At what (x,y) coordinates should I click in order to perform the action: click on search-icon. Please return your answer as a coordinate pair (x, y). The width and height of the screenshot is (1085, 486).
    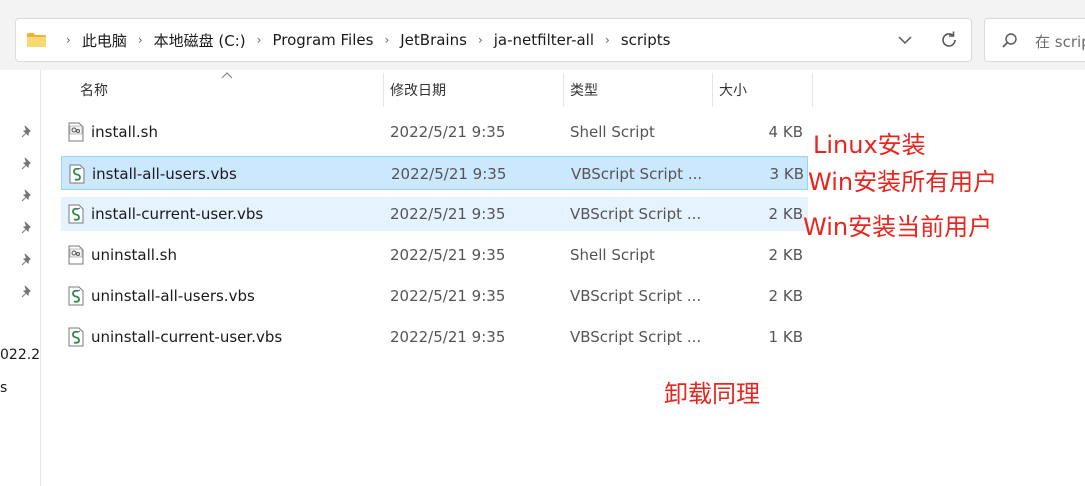
    Looking at the image, I should click on (1009, 40).